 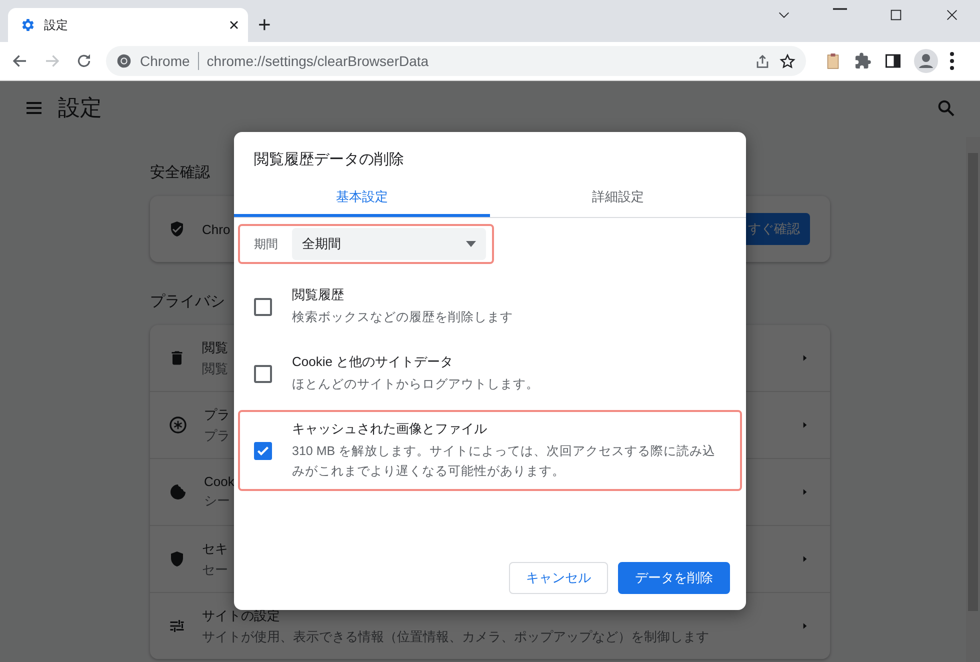 What do you see at coordinates (84, 61) in the screenshot?
I see `reload-icon` at bounding box center [84, 61].